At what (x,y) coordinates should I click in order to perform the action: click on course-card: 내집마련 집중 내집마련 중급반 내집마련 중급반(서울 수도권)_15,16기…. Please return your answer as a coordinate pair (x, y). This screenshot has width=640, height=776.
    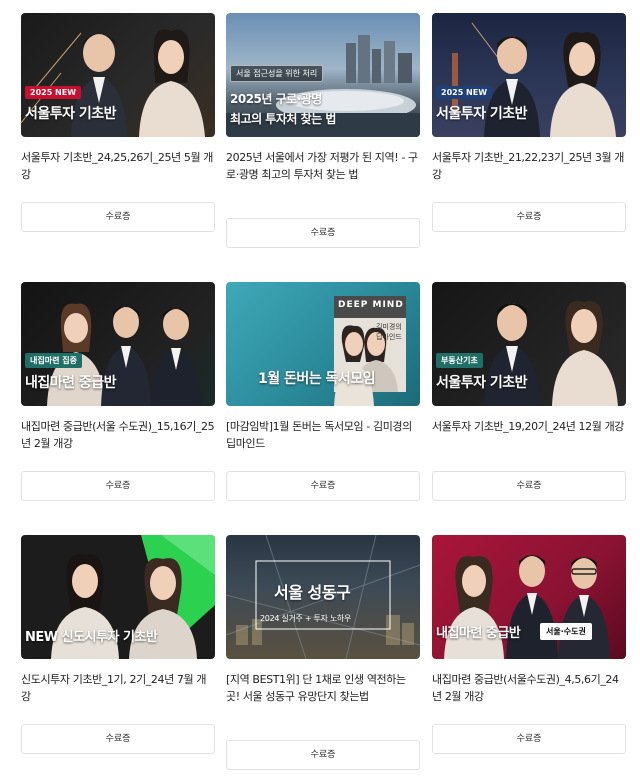
    Looking at the image, I should click on (118, 391).